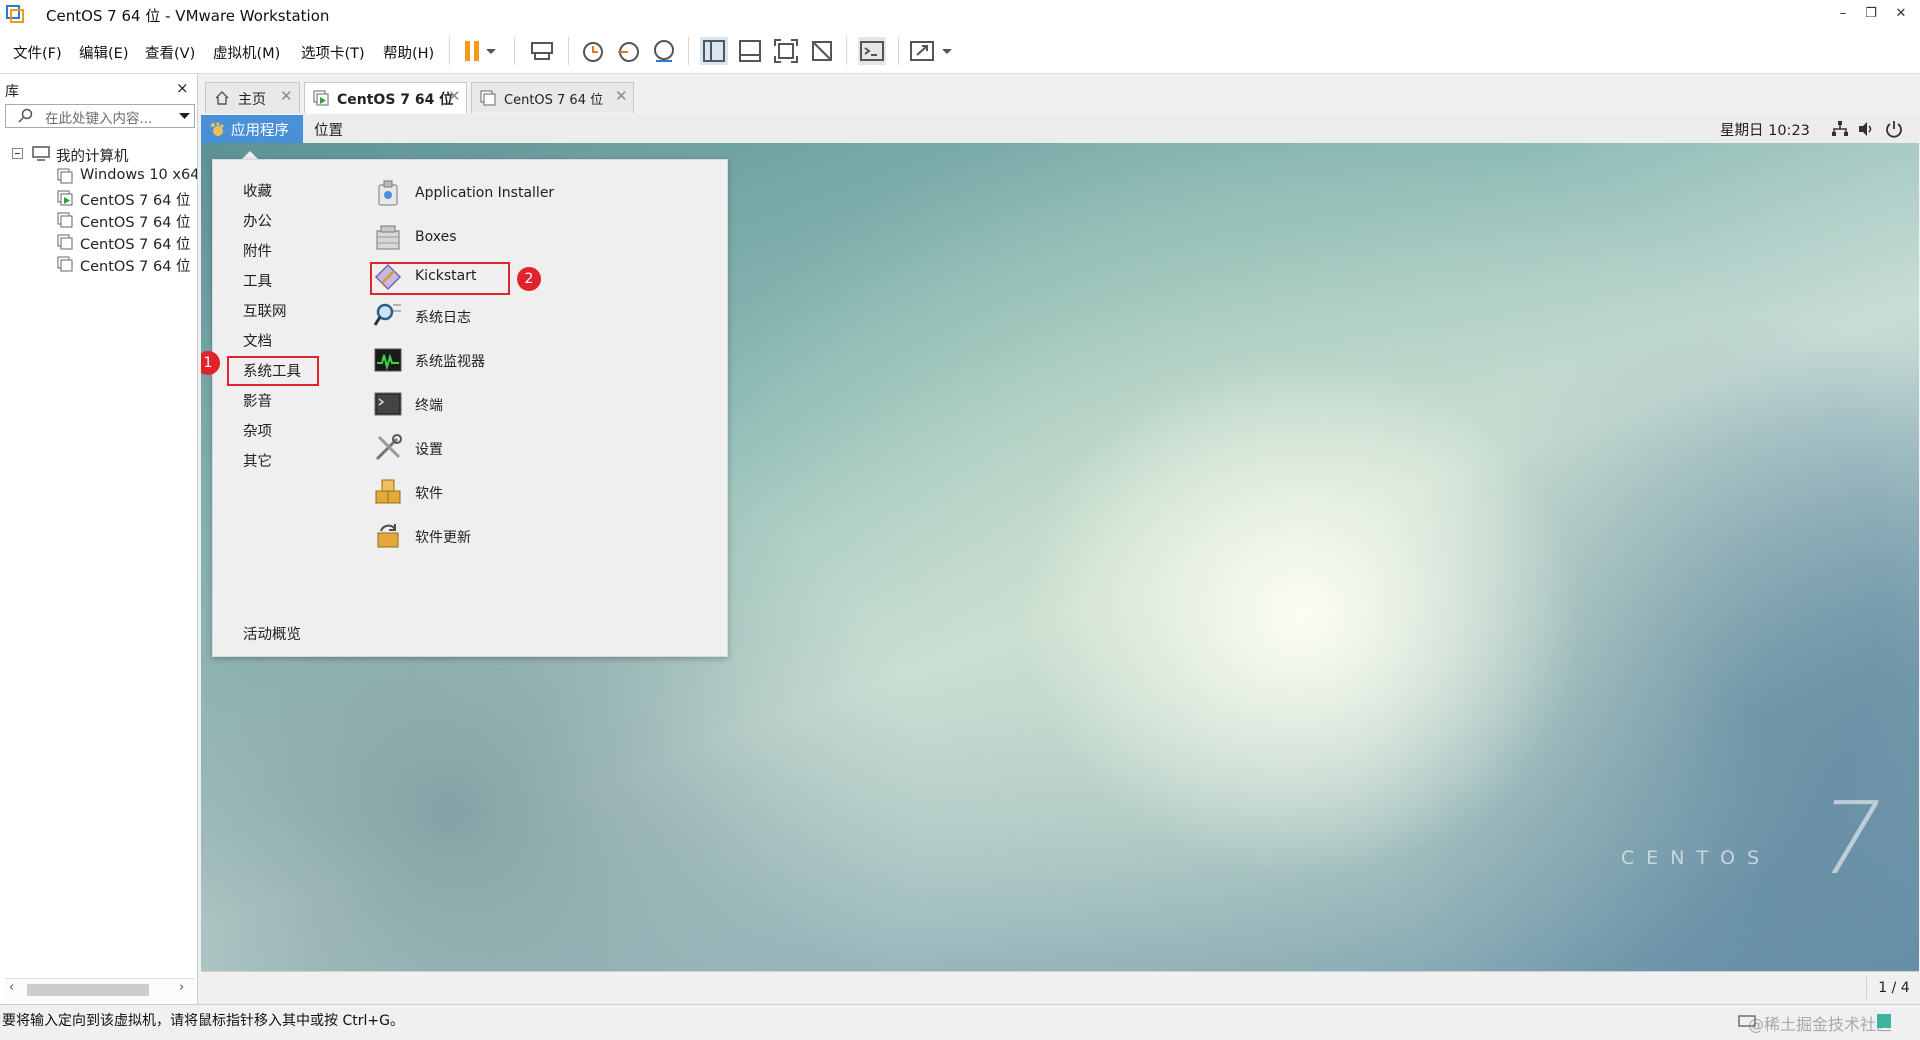  Describe the element at coordinates (1765, 129) in the screenshot. I see `clock: 星期日 10:23` at that location.